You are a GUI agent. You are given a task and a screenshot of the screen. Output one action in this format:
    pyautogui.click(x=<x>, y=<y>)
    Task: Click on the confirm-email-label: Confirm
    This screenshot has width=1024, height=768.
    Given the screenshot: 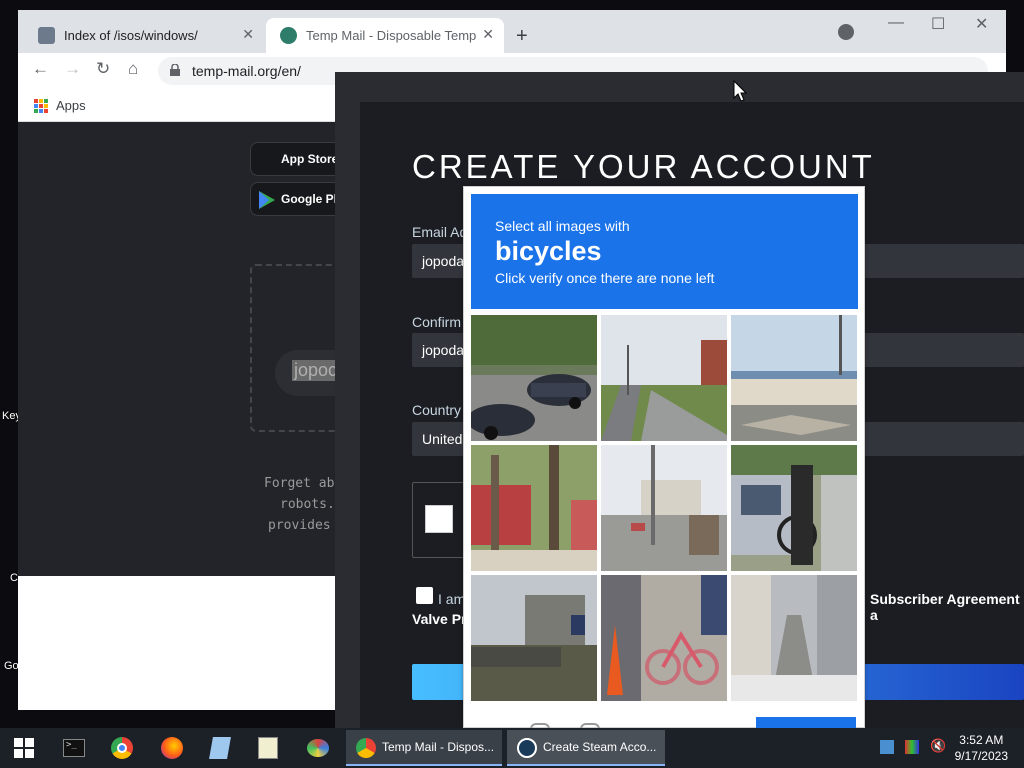 What is the action you would take?
    pyautogui.click(x=437, y=322)
    